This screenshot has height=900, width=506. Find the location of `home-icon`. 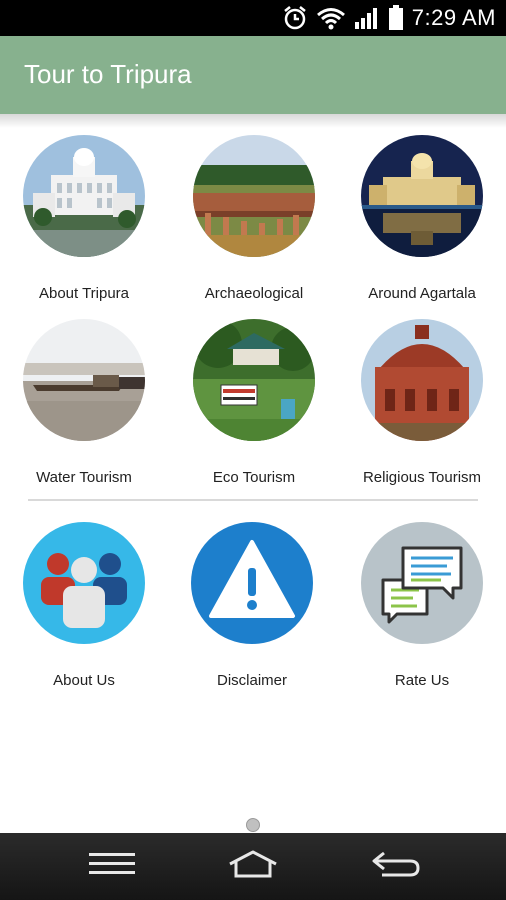

home-icon is located at coordinates (253, 866).